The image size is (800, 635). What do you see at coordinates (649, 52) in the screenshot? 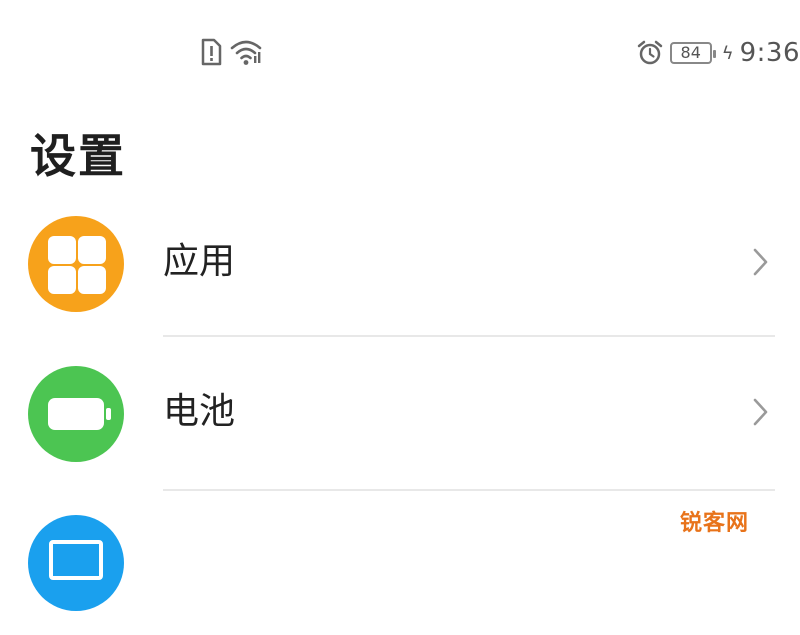
I see `alarm-icon` at bounding box center [649, 52].